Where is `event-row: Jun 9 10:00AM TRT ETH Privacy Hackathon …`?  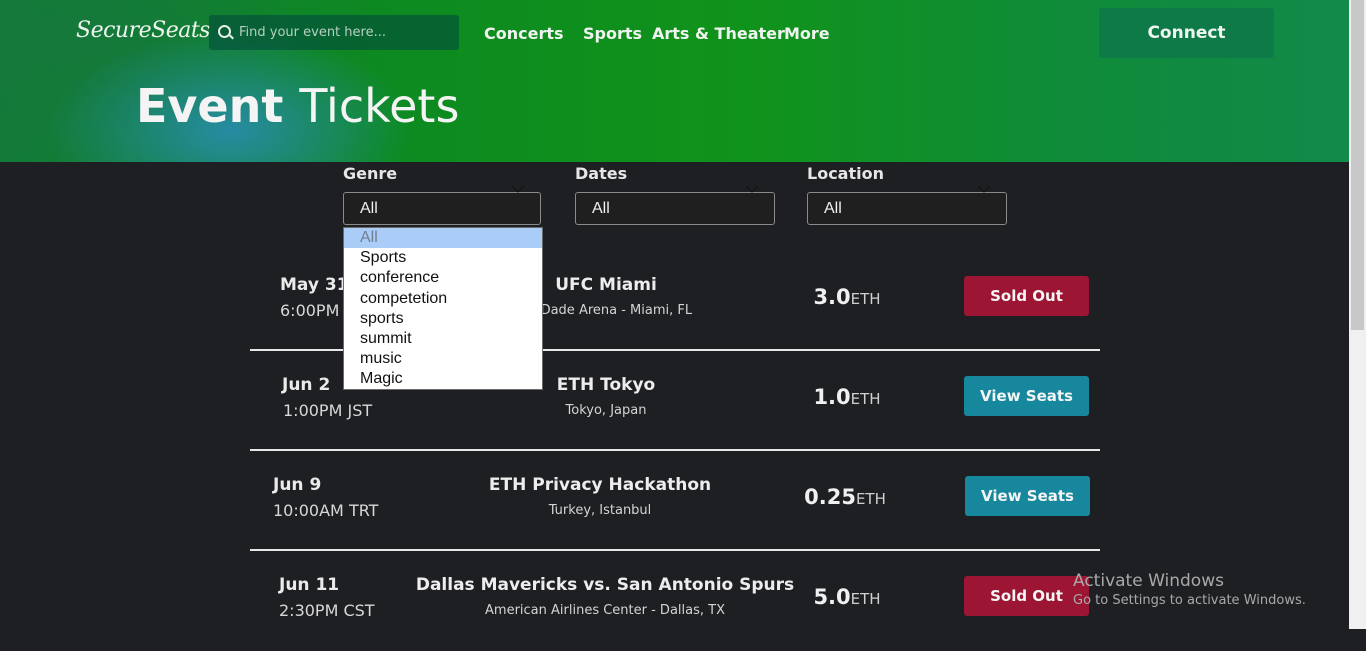 event-row: Jun 9 10:00AM TRT ETH Privacy Hackathon … is located at coordinates (675, 501).